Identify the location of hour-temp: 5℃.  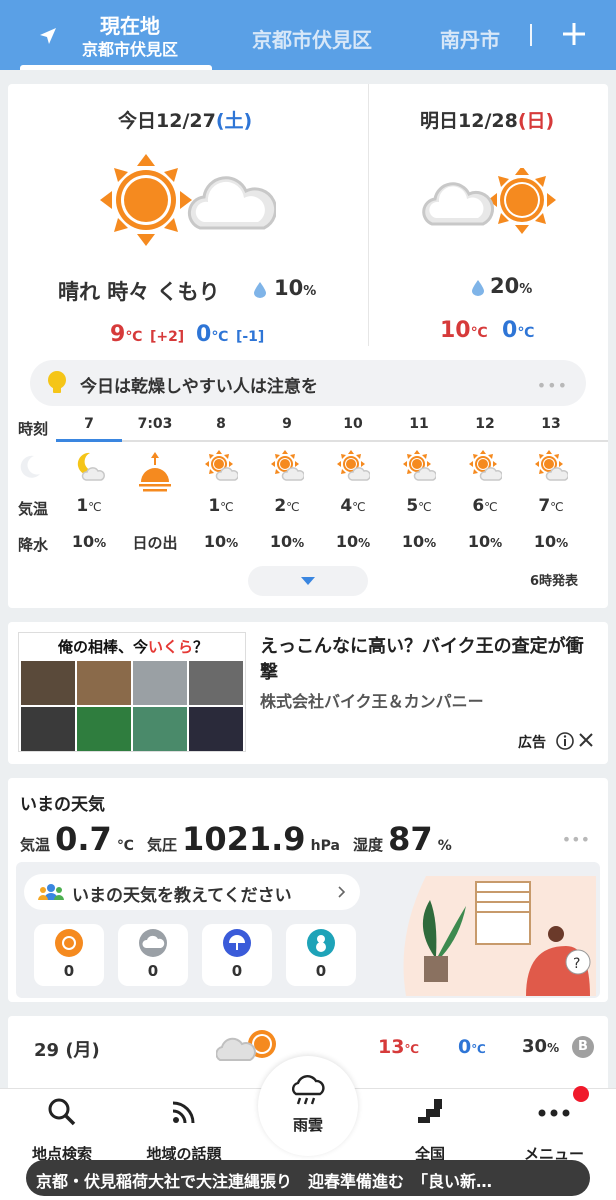
(419, 506).